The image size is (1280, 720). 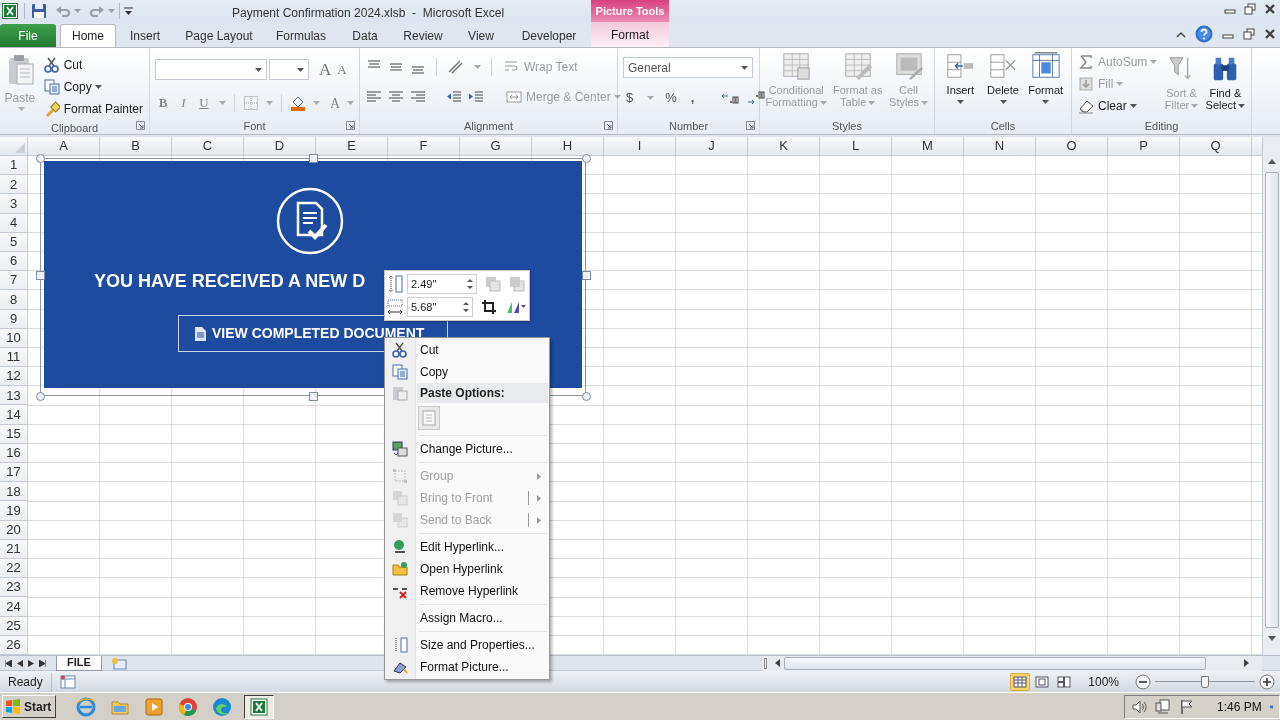 I want to click on row-header: 25, so click(x=14, y=626).